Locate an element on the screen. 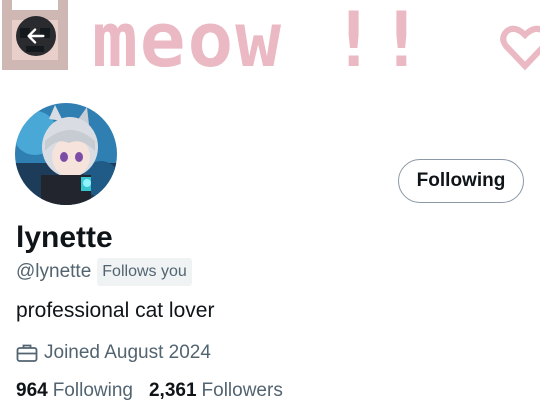  follow-stats: 964 Following 2,361 Followers is located at coordinates (157, 391).